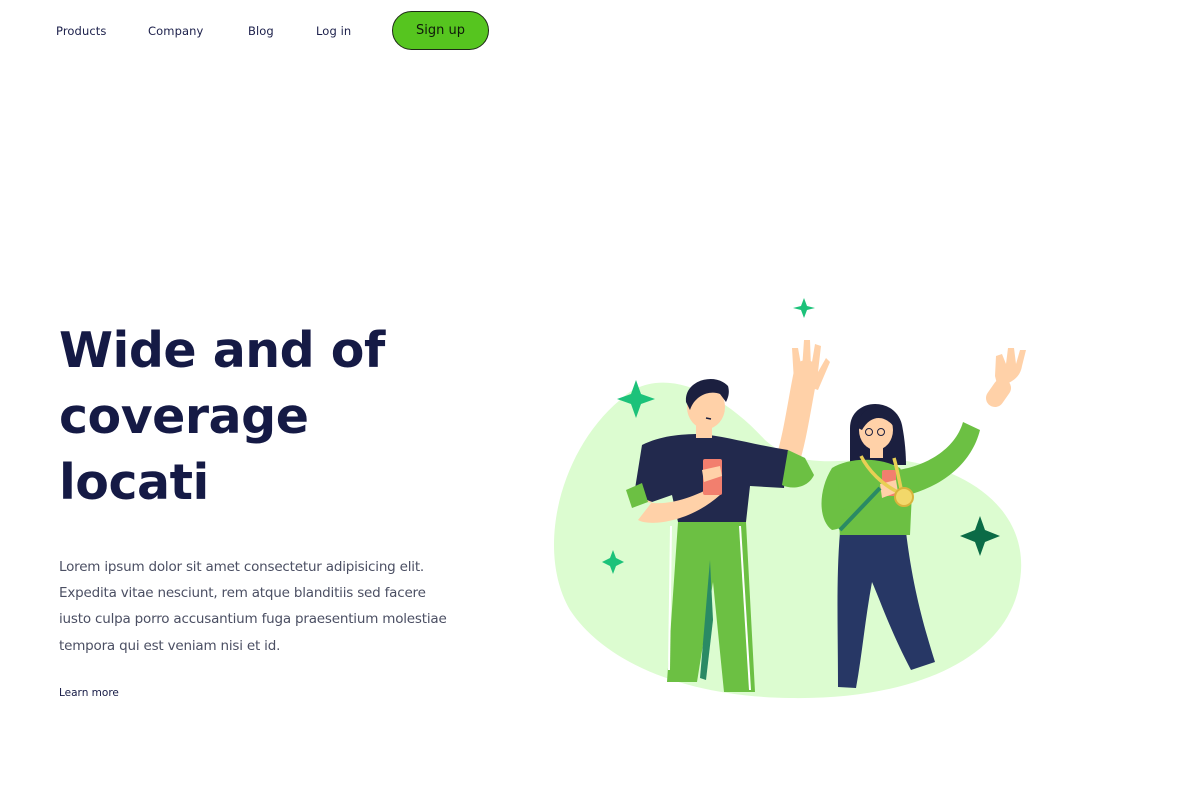  Describe the element at coordinates (261, 31) in the screenshot. I see `nav-link-blog: Blog` at that location.